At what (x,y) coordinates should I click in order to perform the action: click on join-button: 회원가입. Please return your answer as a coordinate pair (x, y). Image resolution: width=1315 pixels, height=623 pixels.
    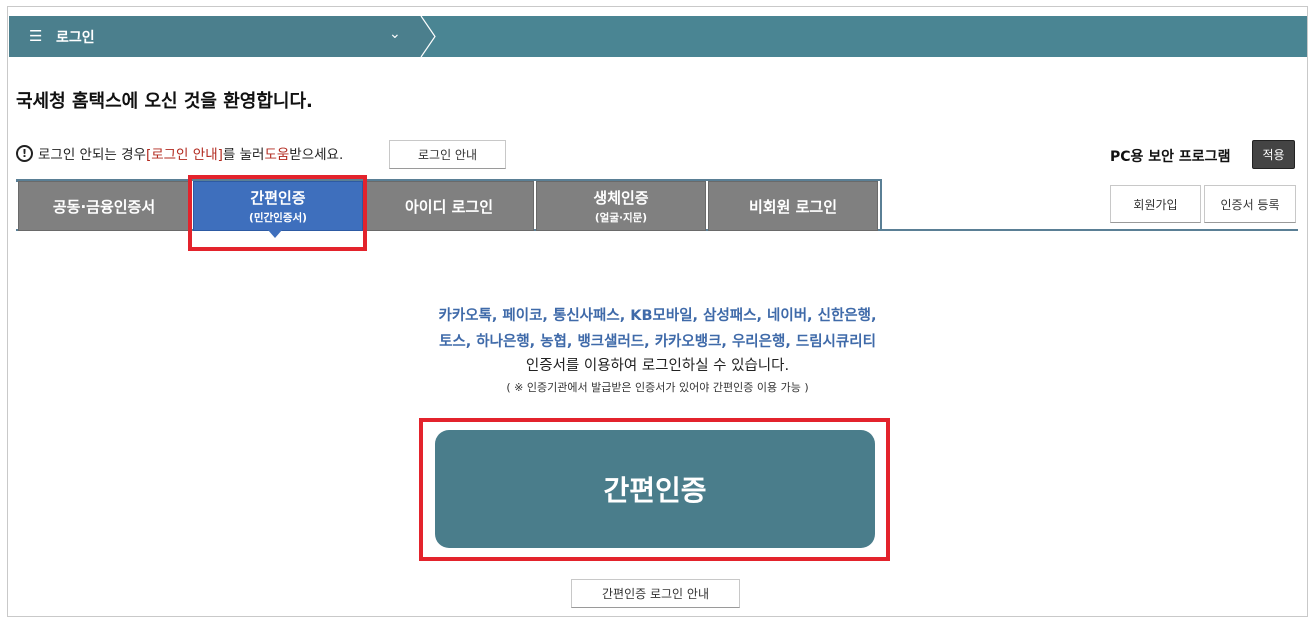
    Looking at the image, I should click on (1155, 204).